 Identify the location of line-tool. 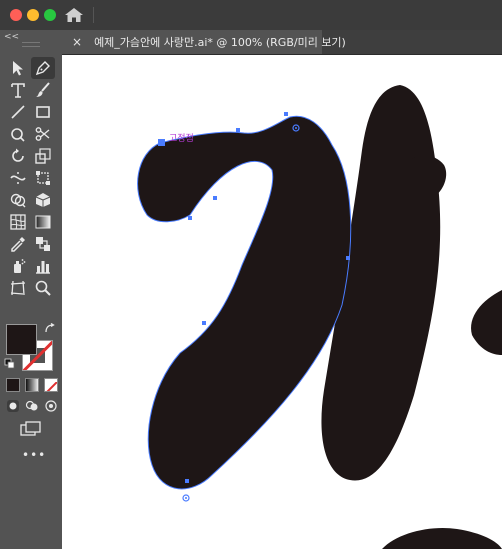
(18, 112).